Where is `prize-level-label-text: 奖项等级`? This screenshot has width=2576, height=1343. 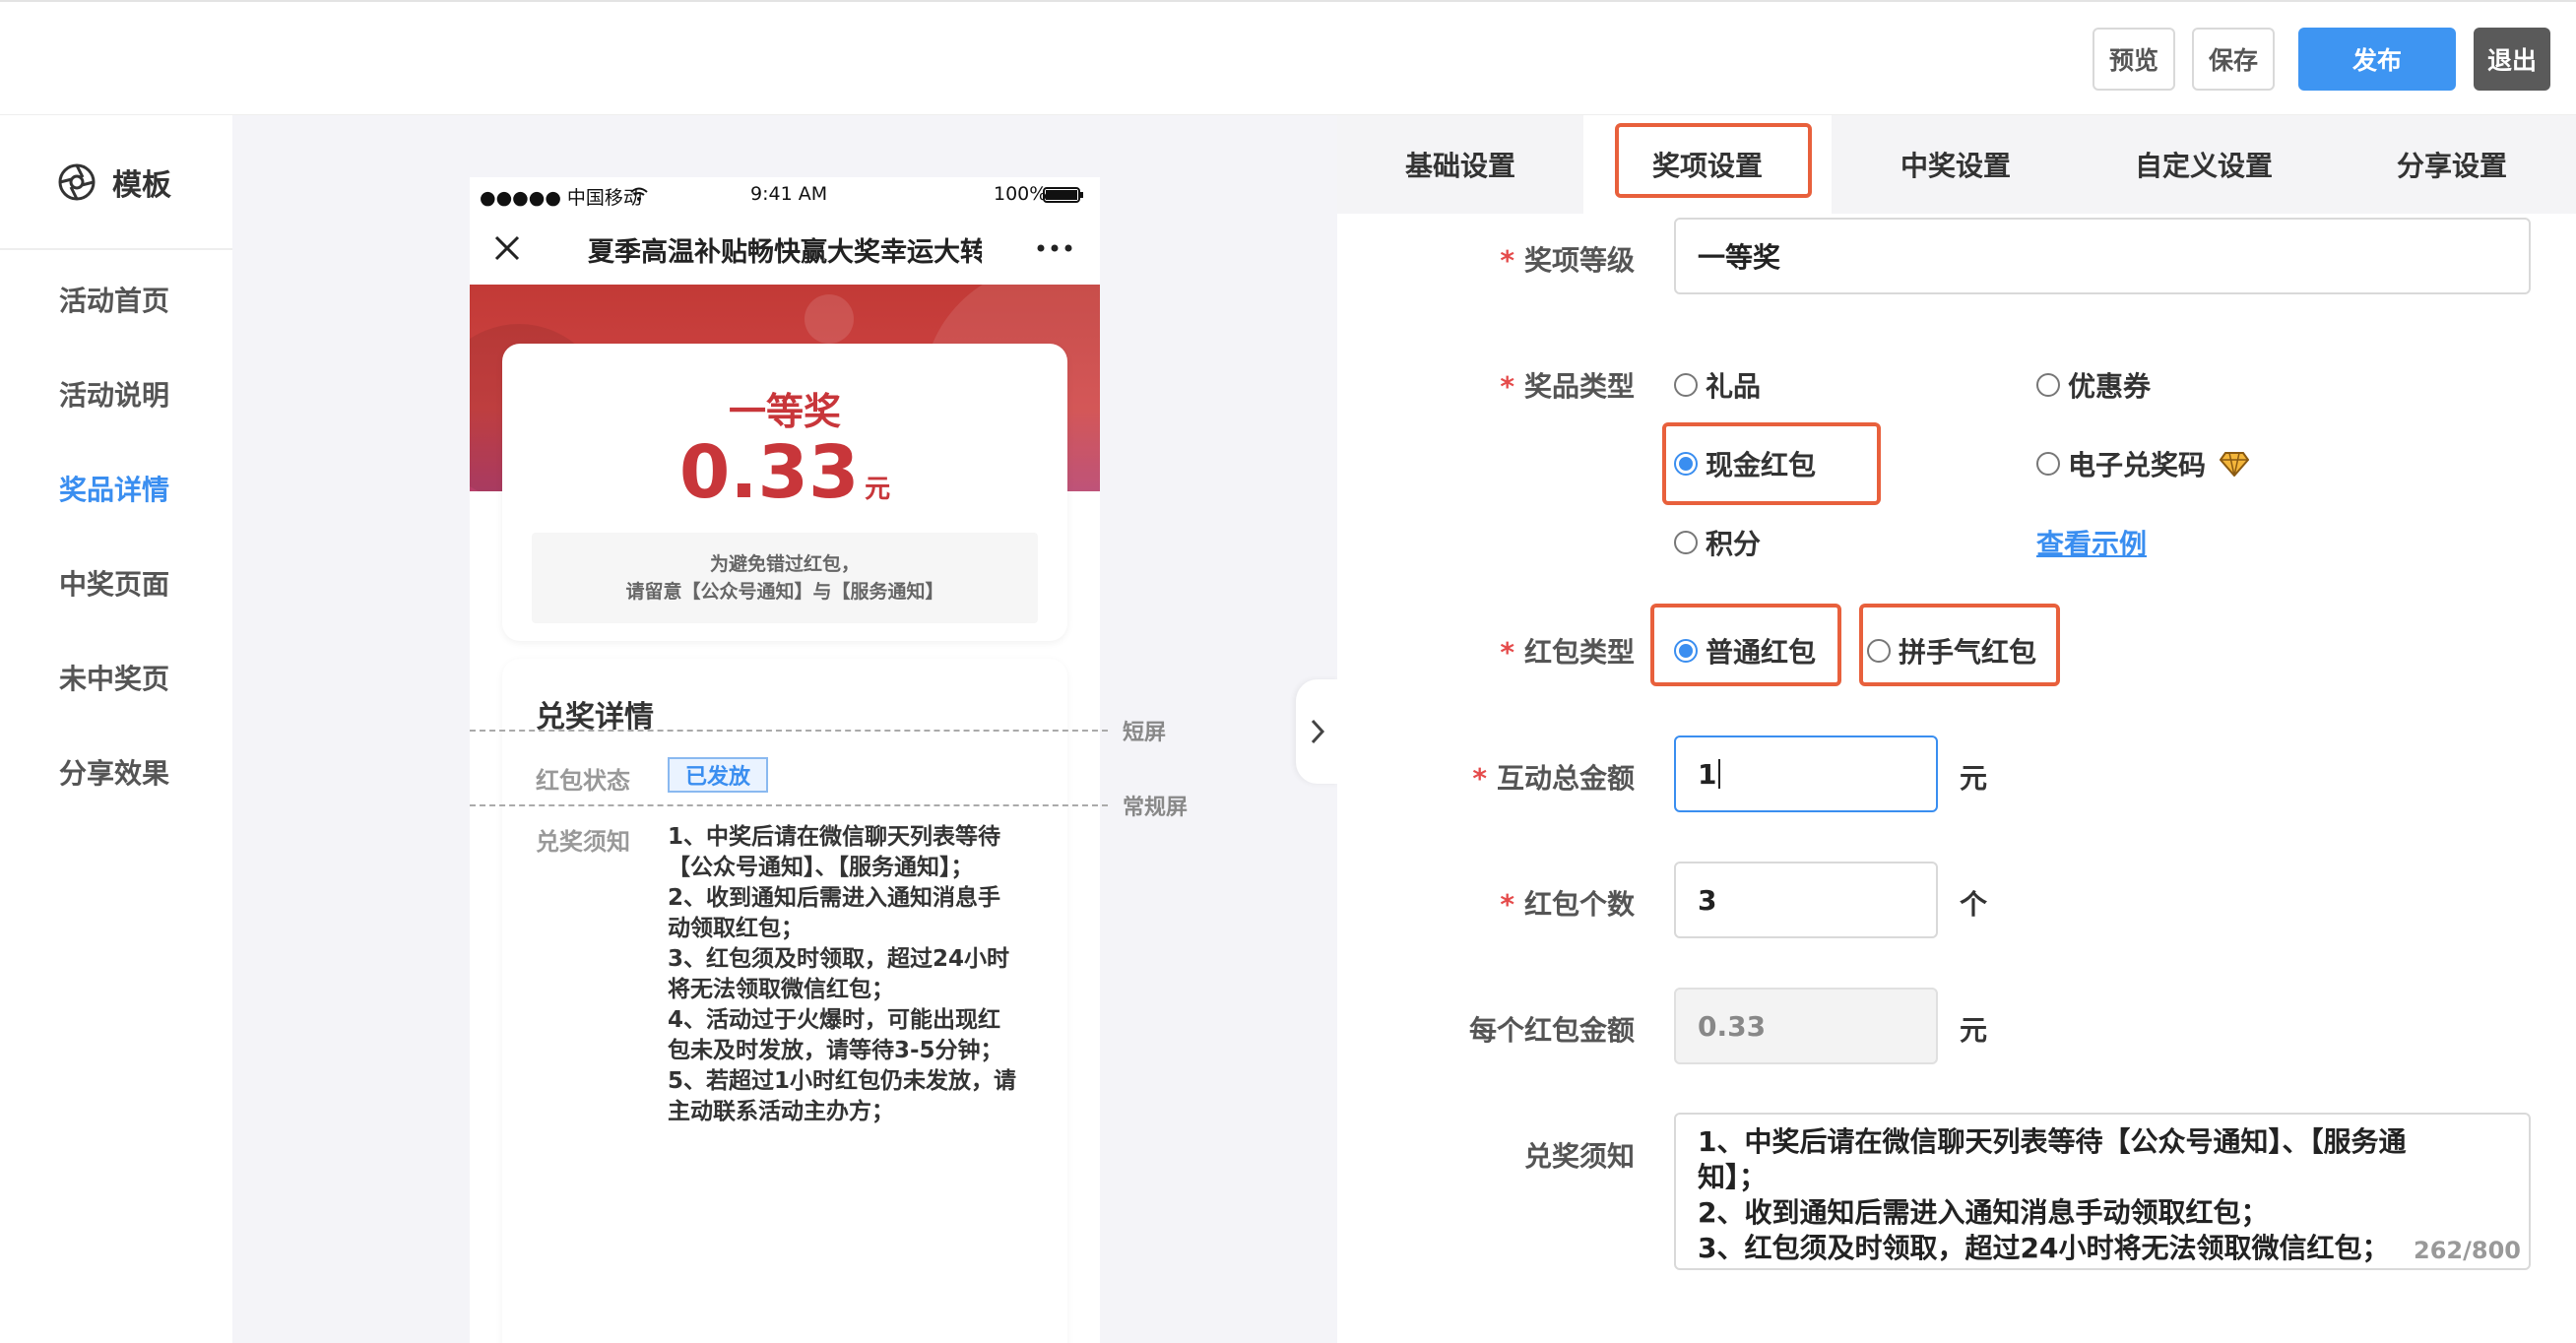 prize-level-label-text: 奖项等级 is located at coordinates (1579, 260).